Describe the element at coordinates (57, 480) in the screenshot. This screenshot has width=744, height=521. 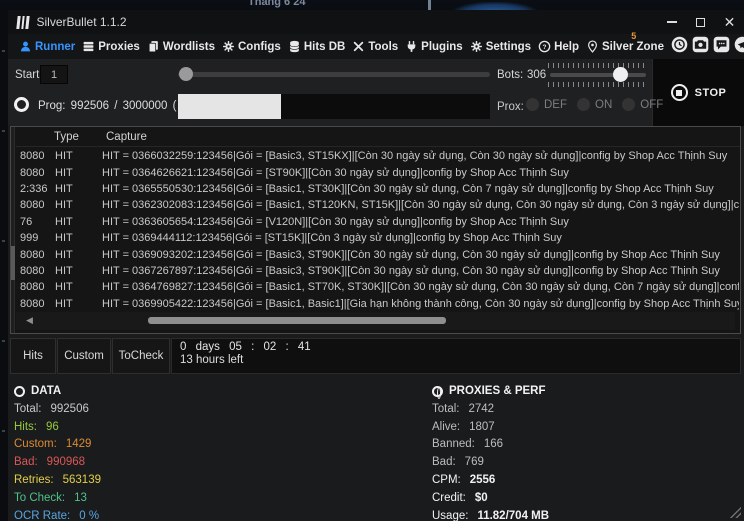
I see `stat-row-retries-: Retries: 563139` at that location.